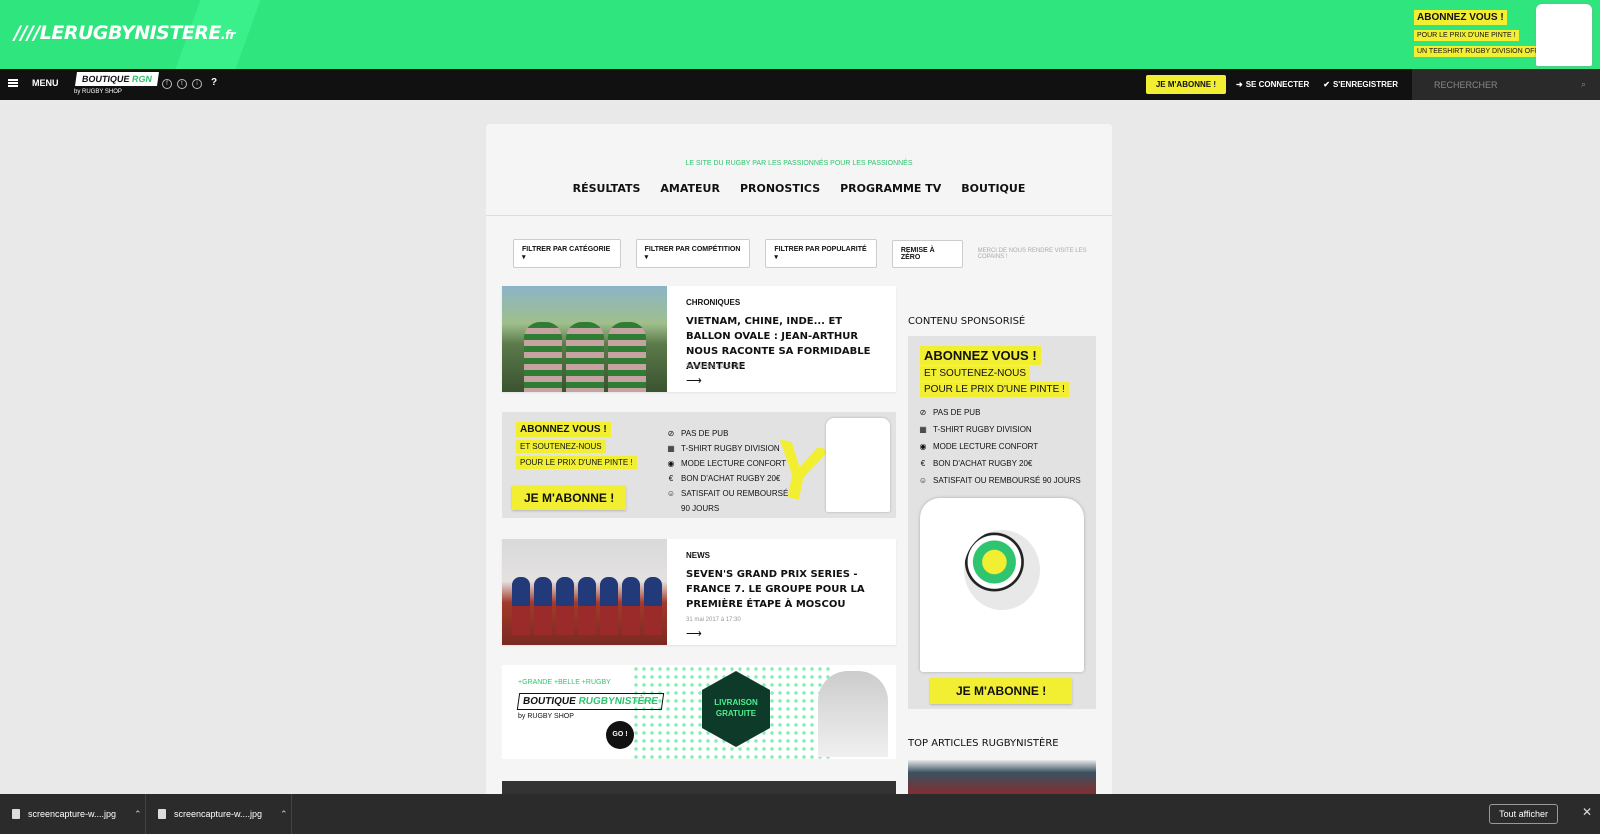 The height and width of the screenshot is (834, 1600). I want to click on nav-resultats: RÉSULTATS, so click(607, 188).